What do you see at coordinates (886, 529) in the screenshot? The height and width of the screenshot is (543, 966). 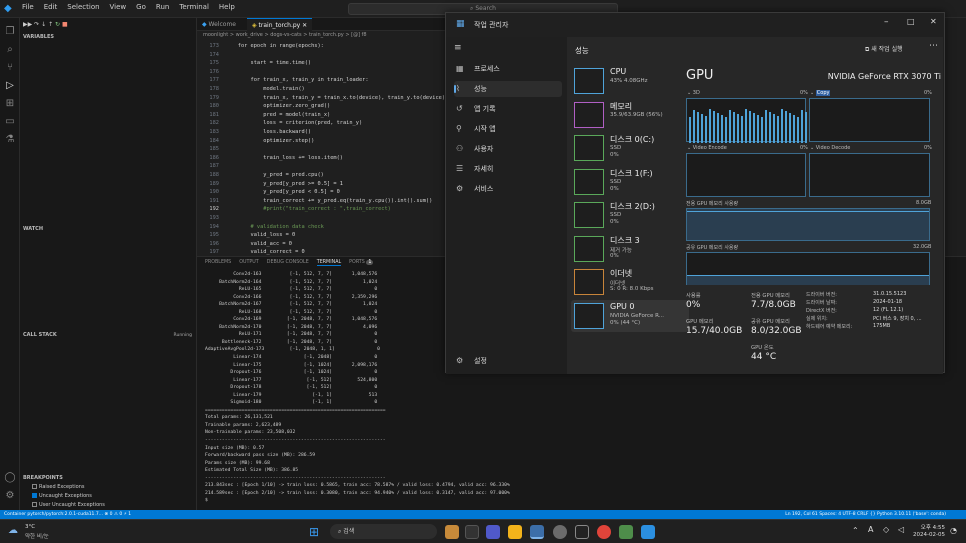 I see `network-icon: ◇` at bounding box center [886, 529].